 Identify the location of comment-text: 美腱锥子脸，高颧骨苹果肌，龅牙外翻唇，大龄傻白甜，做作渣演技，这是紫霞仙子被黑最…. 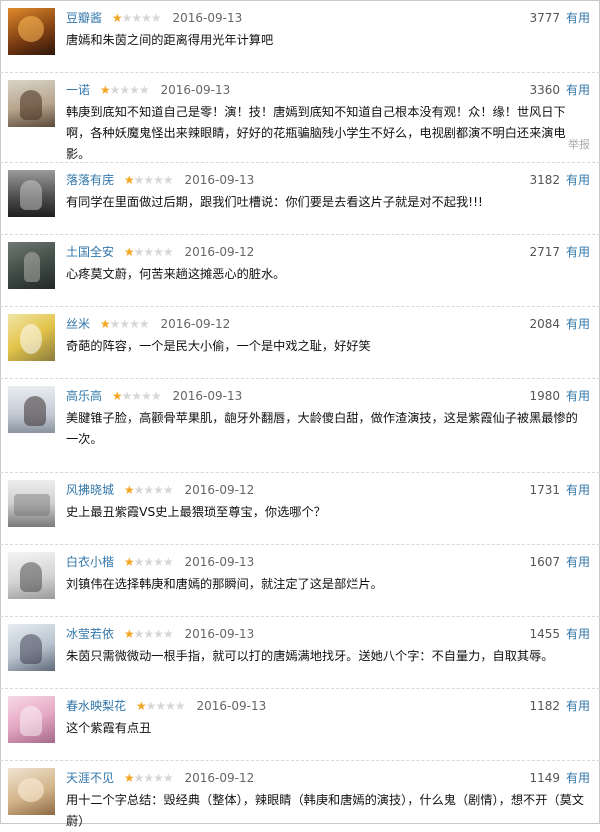
(322, 428).